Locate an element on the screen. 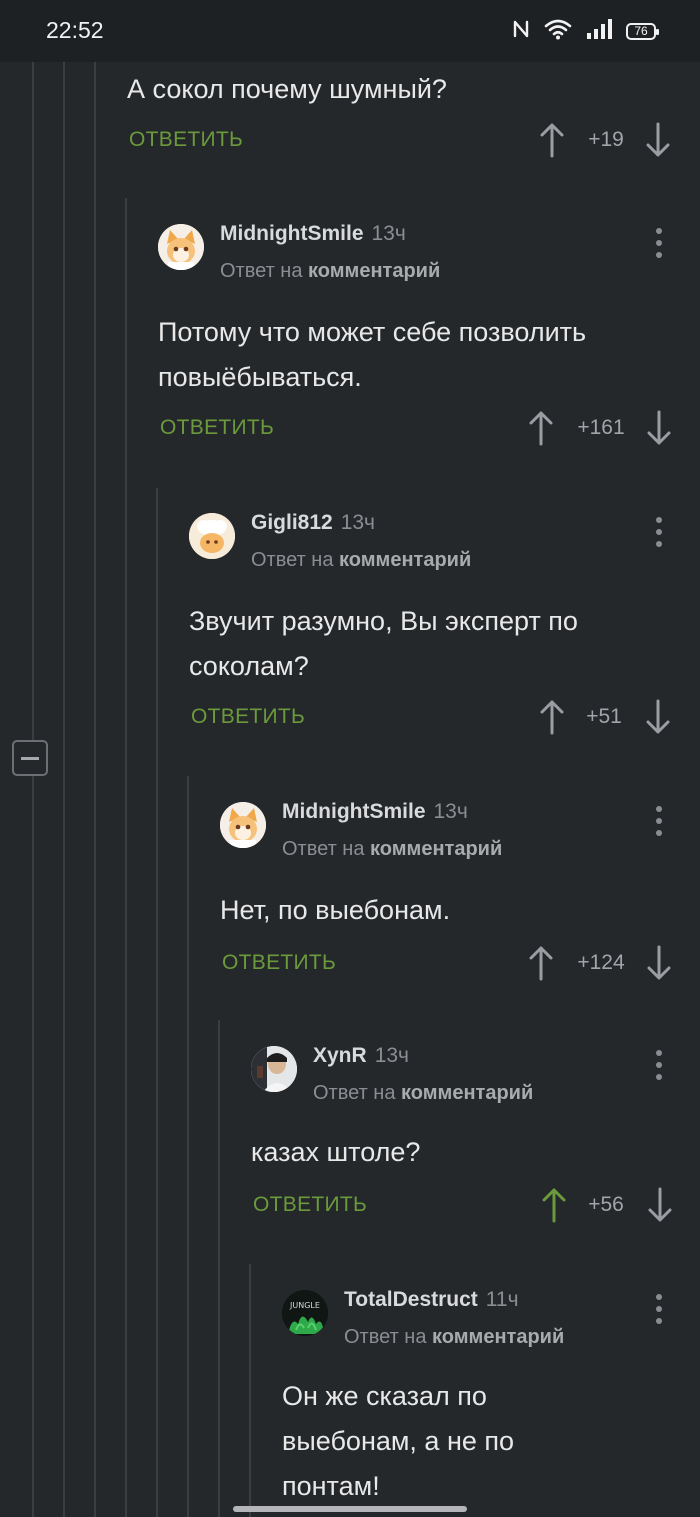 The image size is (700, 1517). vote-controls: +19 is located at coordinates (614, 140).